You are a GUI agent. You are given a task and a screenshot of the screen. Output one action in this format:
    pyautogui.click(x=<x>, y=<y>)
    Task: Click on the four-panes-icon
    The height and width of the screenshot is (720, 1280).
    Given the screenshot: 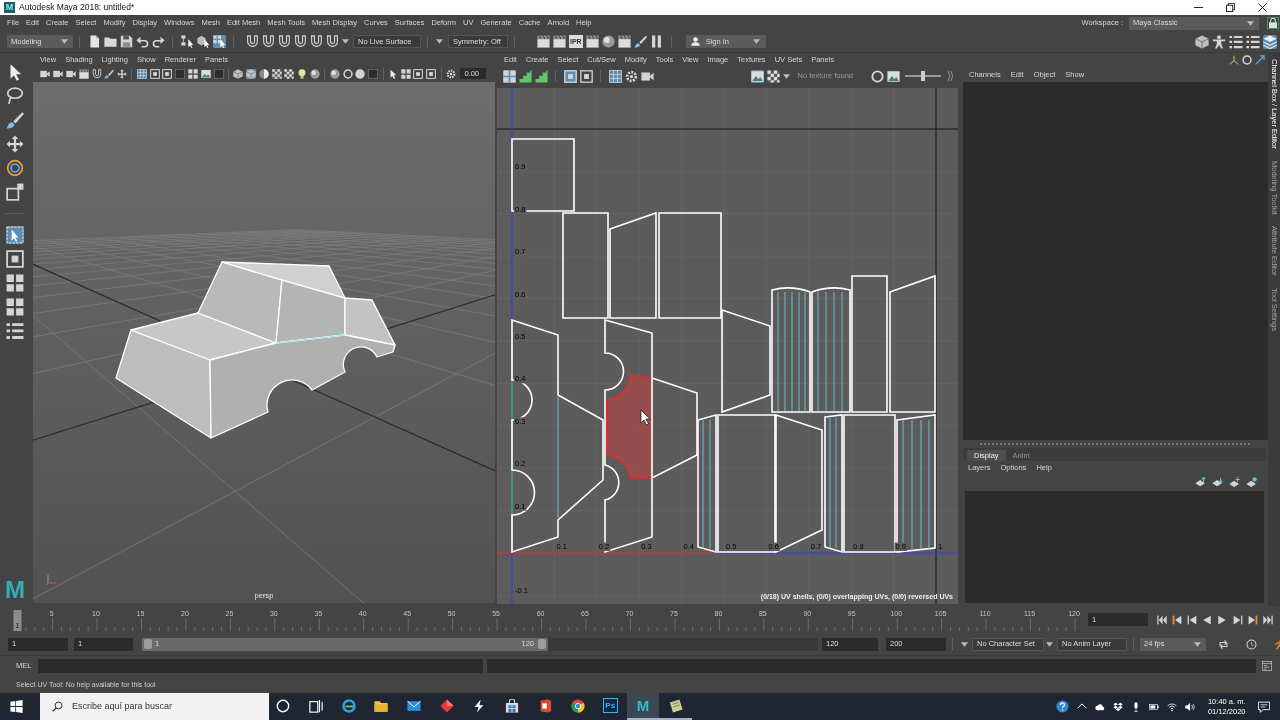 What is the action you would take?
    pyautogui.click(x=16, y=706)
    